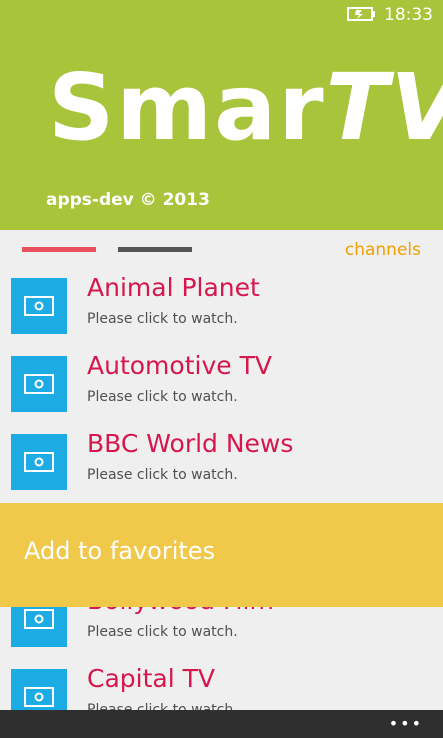 This screenshot has height=738, width=443. Describe the element at coordinates (383, 250) in the screenshot. I see `pivot-header-channels: channels` at that location.